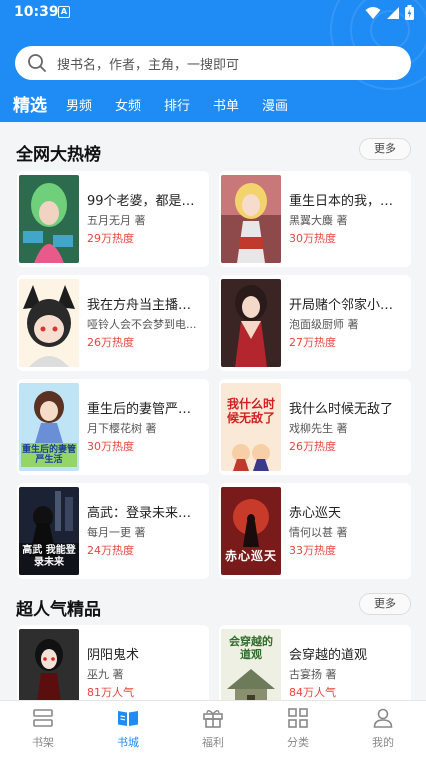 The height and width of the screenshot is (757, 426). I want to click on person-icon, so click(383, 718).